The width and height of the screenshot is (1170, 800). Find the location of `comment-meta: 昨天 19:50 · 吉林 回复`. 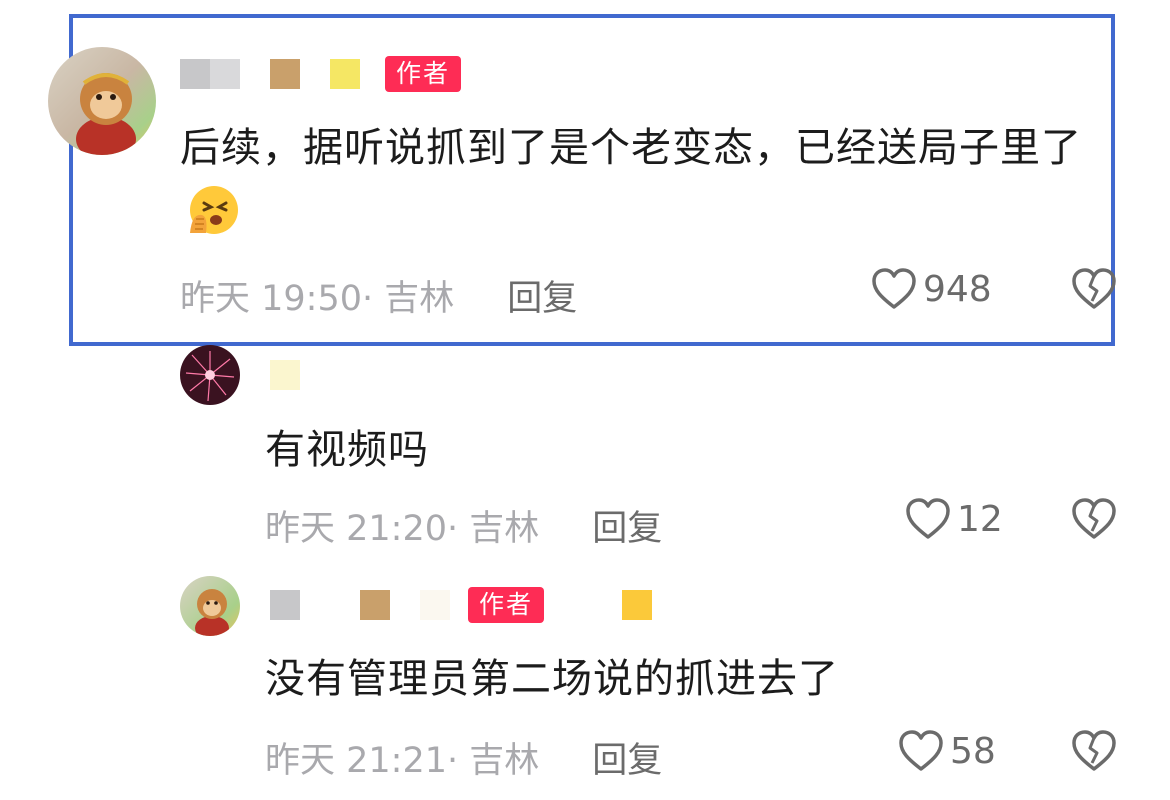

comment-meta: 昨天 19:50 · 吉林 回复 is located at coordinates (378, 295).